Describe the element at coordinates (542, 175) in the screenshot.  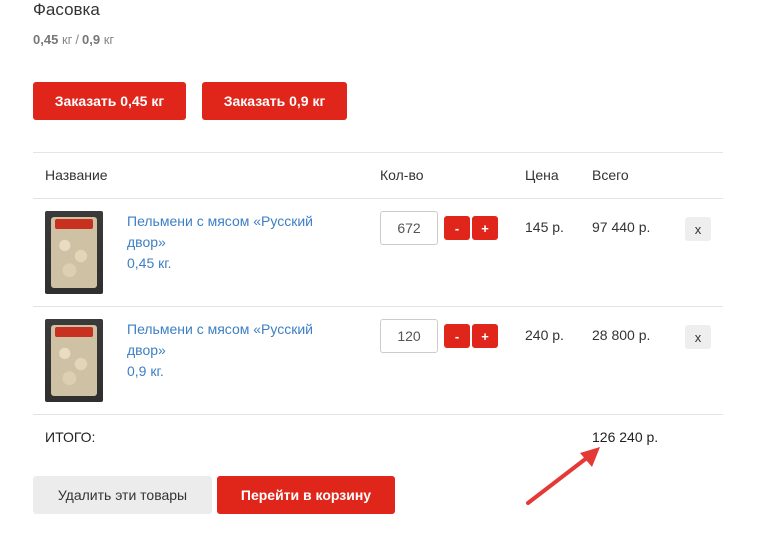
I see `header-price: Цена` at that location.